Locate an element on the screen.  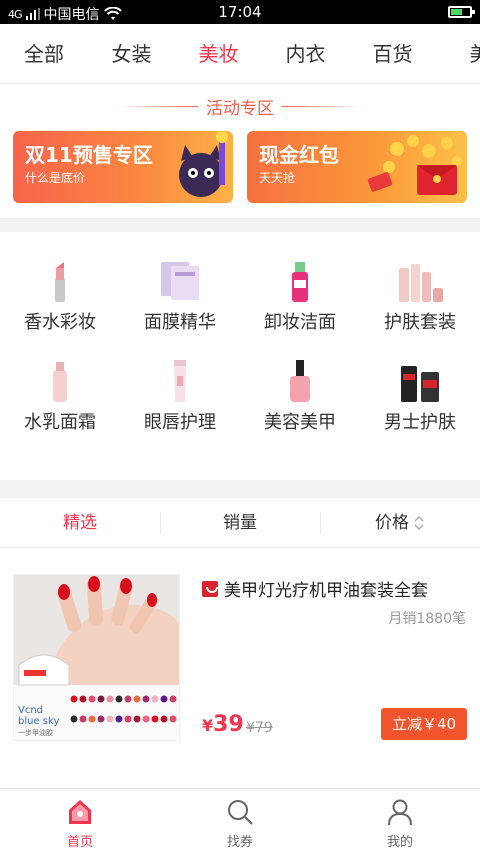
tmall-icon is located at coordinates (210, 588).